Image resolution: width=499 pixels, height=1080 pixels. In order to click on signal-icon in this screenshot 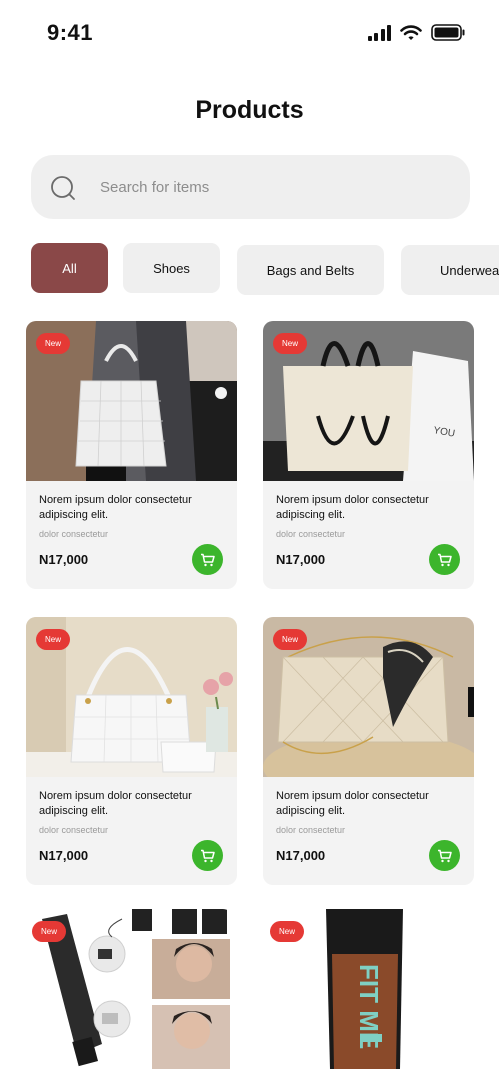, I will do `click(379, 32)`.